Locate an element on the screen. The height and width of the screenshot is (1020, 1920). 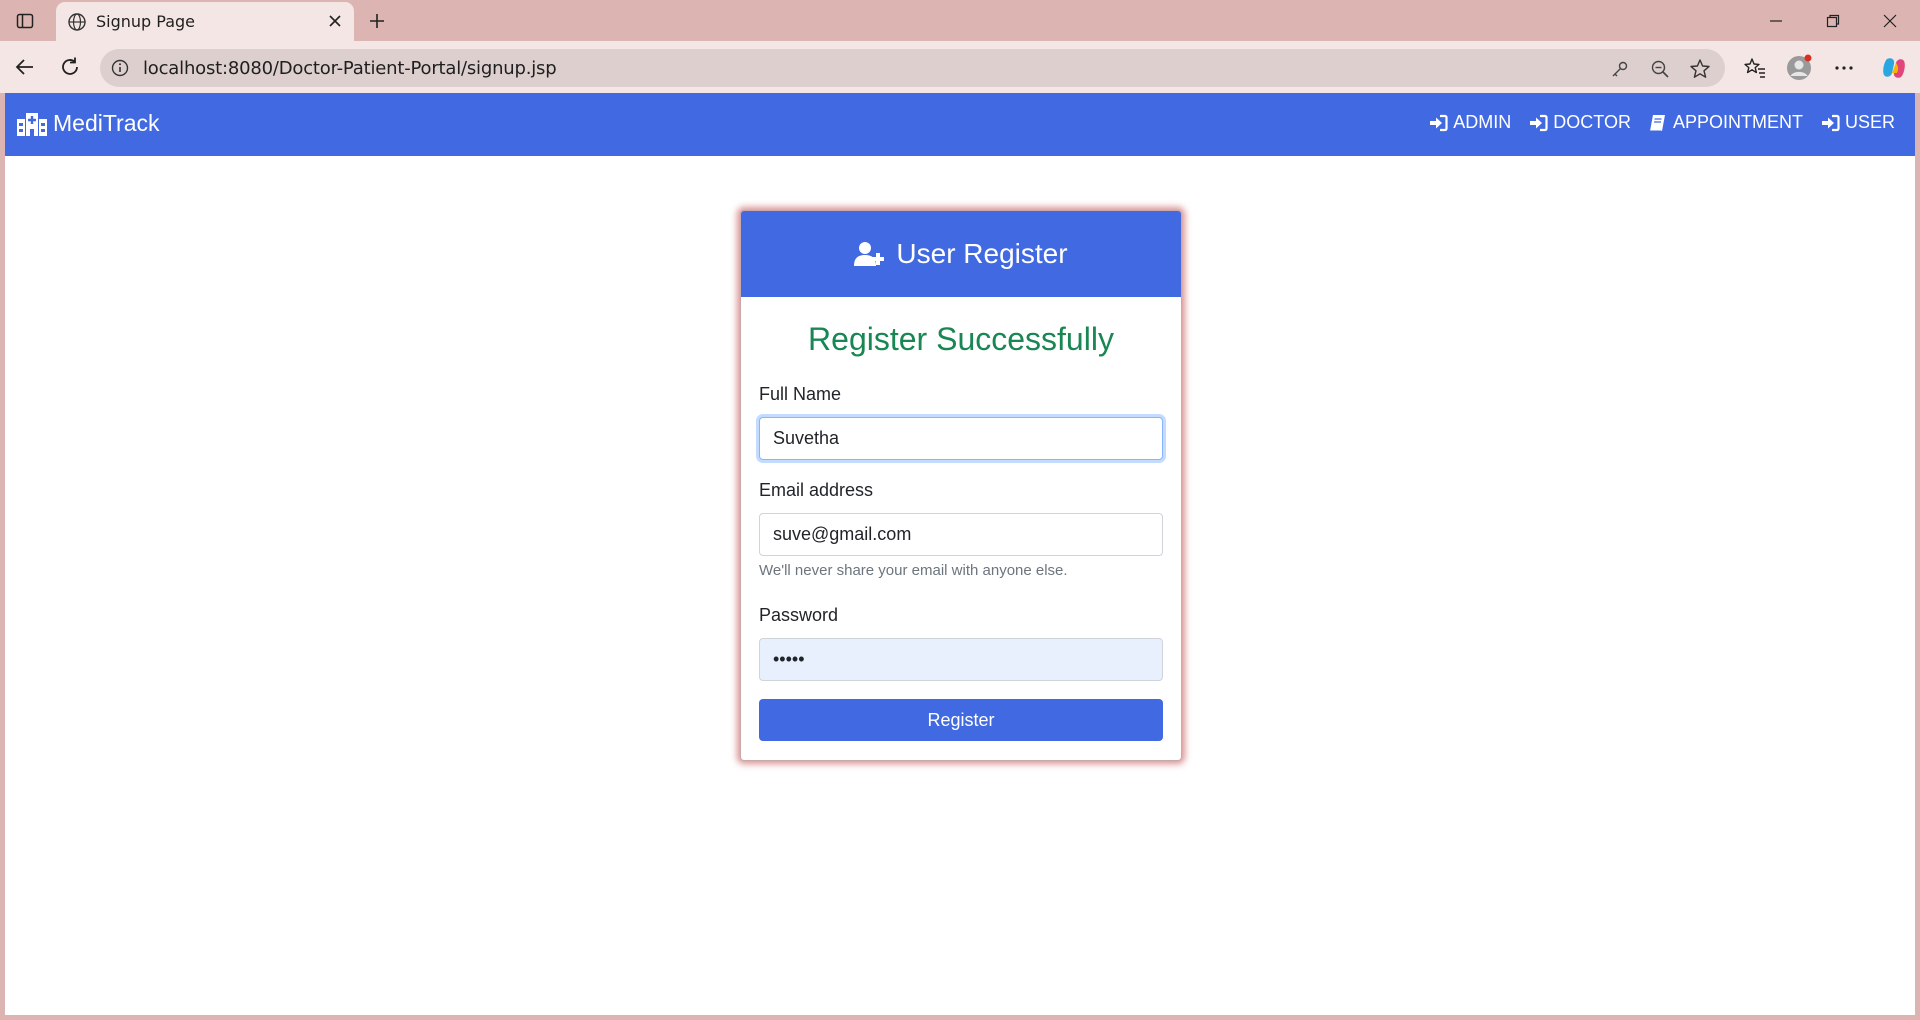
tab-title: Signup Page is located at coordinates (146, 21).